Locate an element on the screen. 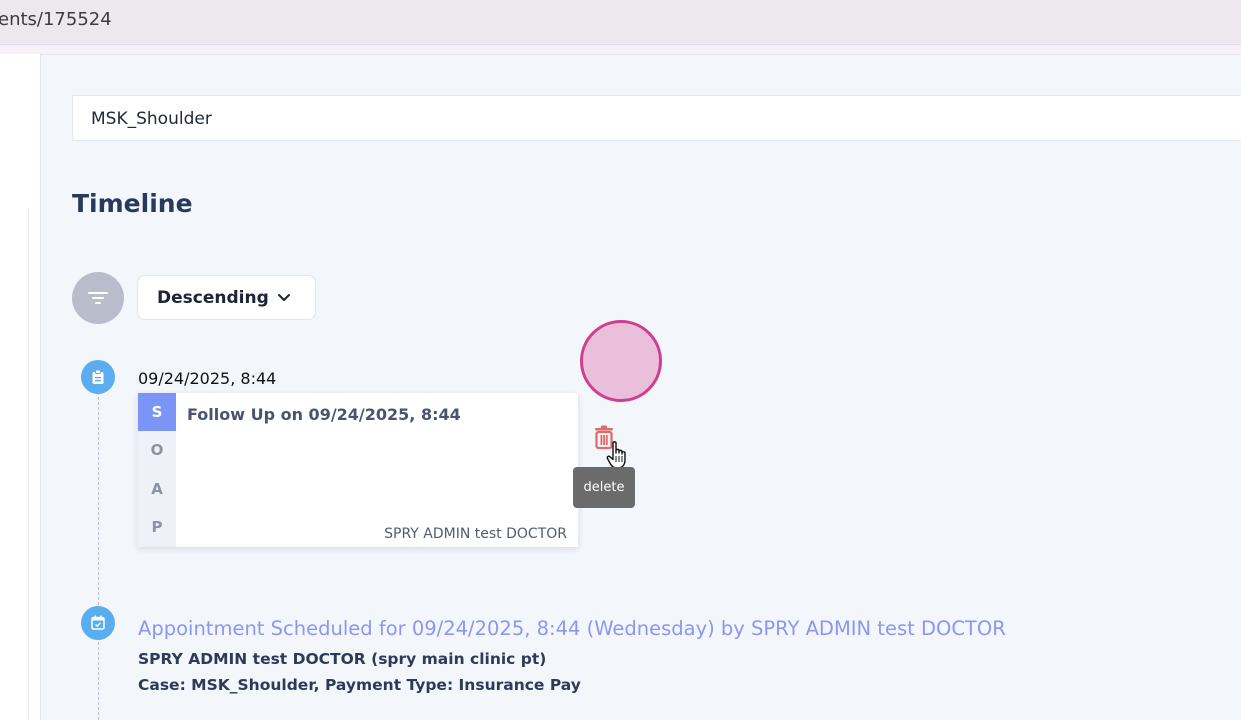 The height and width of the screenshot is (720, 1241). note-author: SPRY ADMIN test DOCTOR is located at coordinates (475, 534).